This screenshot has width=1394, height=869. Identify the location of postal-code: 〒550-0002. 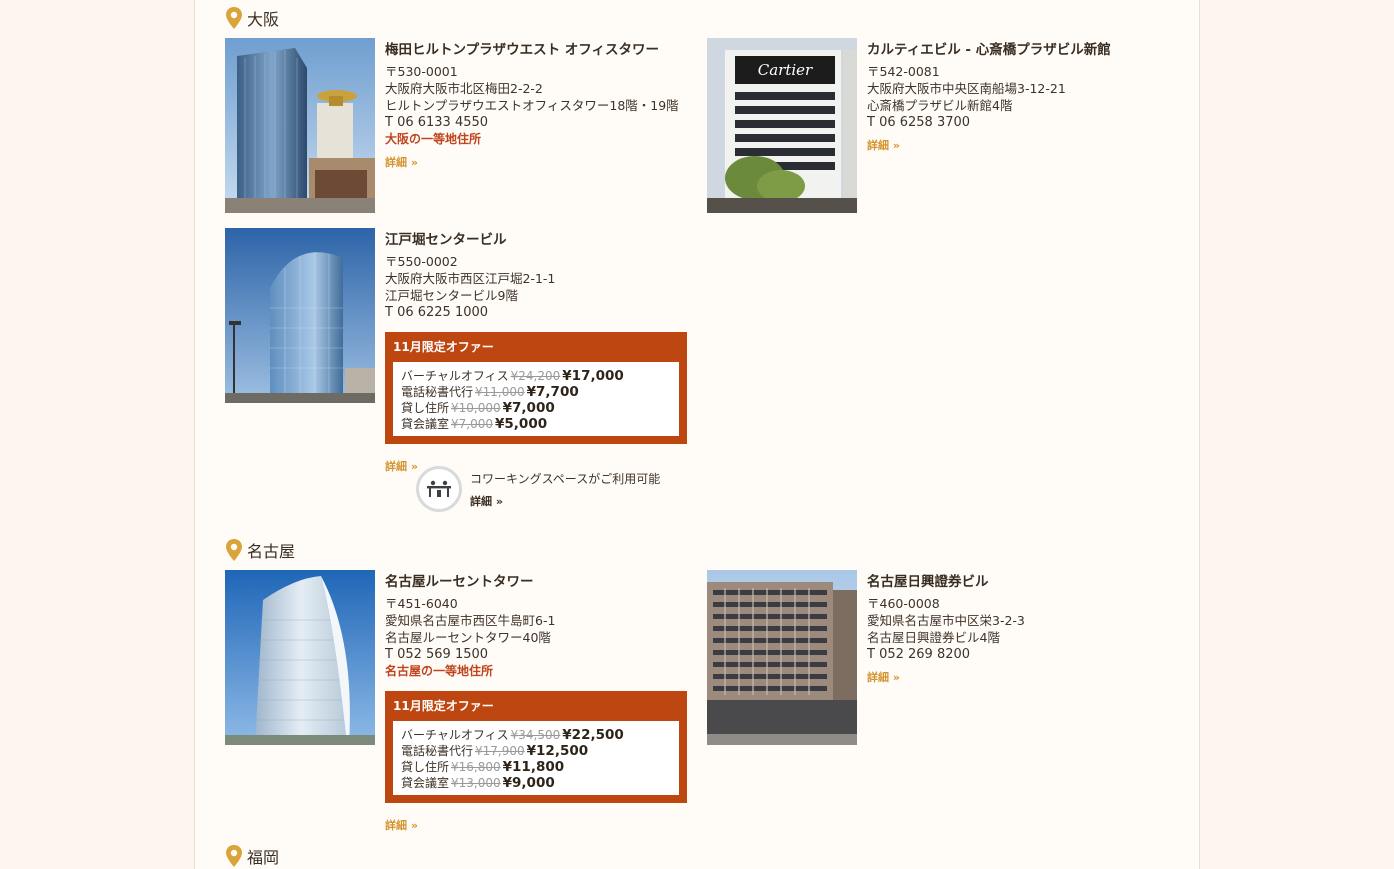
(421, 261).